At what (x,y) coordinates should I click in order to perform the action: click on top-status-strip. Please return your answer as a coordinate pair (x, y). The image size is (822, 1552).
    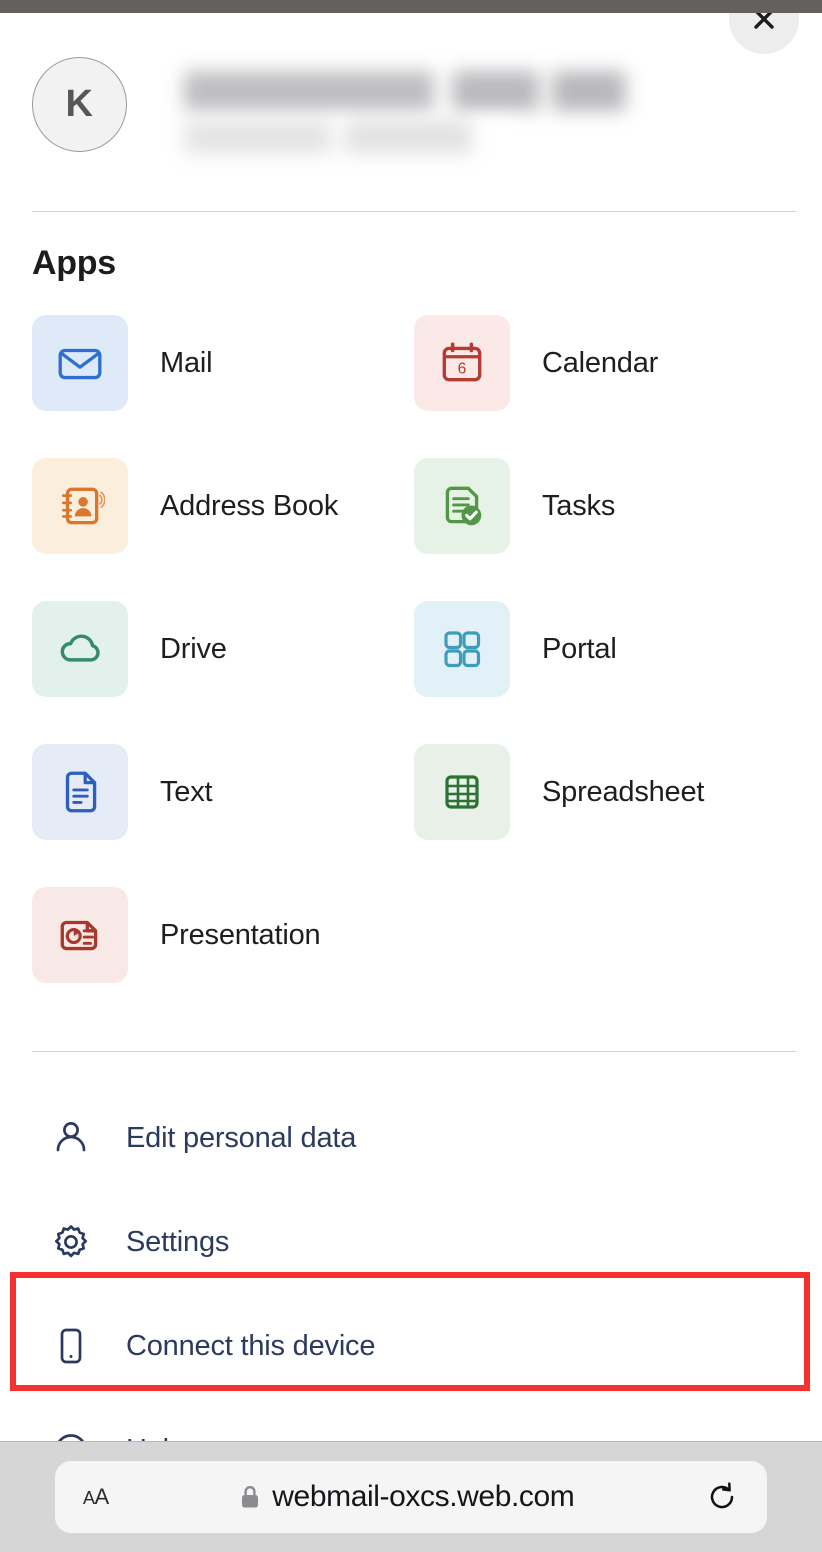
    Looking at the image, I should click on (411, 6).